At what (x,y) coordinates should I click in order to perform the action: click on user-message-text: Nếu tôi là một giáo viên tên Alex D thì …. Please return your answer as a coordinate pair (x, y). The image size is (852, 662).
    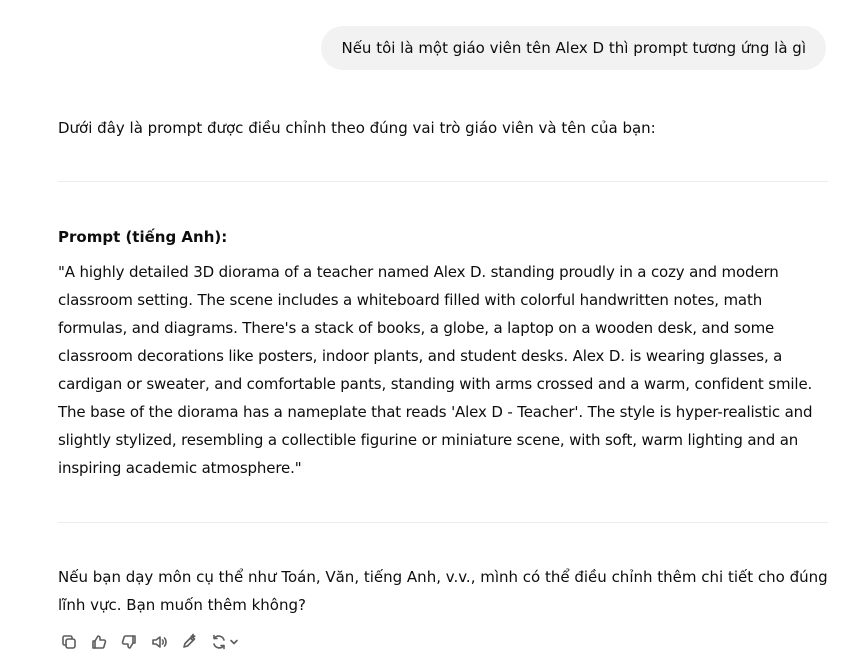
    Looking at the image, I should click on (573, 48).